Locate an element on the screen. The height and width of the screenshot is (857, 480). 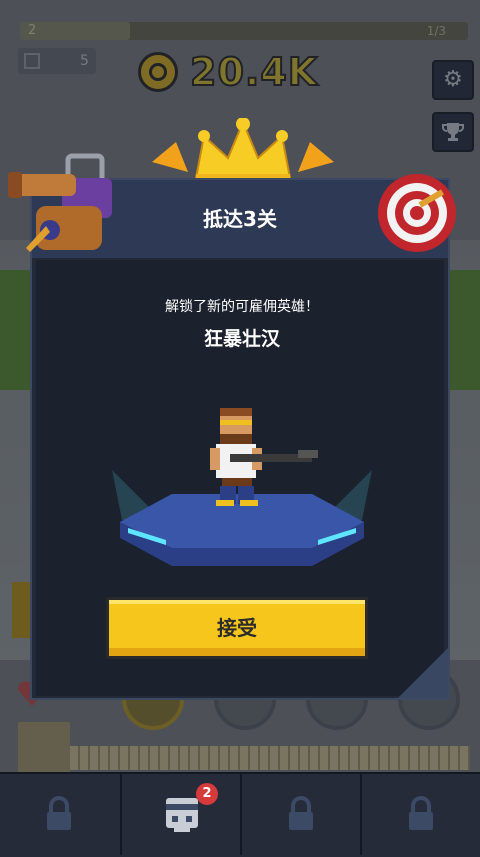
unlock-message: 解锁了新的可雇佣英雄！ is located at coordinates (242, 307).